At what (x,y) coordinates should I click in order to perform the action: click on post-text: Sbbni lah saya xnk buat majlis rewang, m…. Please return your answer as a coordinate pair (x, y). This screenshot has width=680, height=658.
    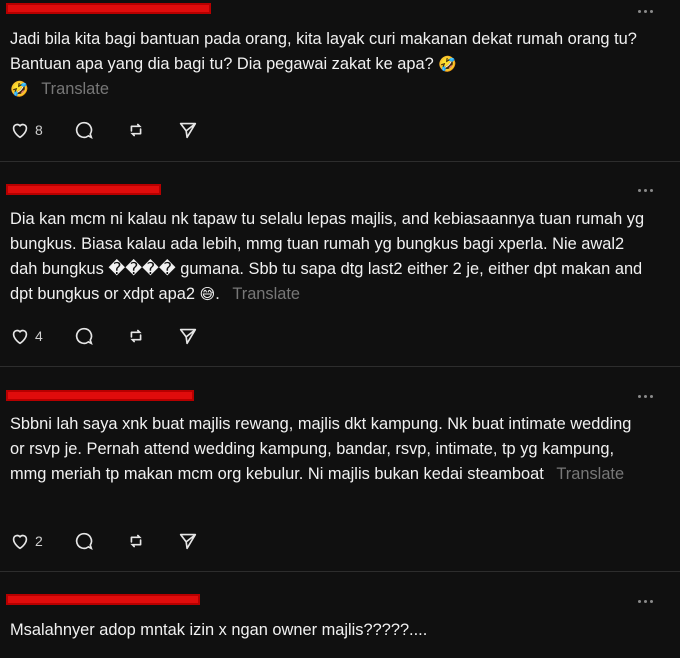
    Looking at the image, I should click on (330, 449).